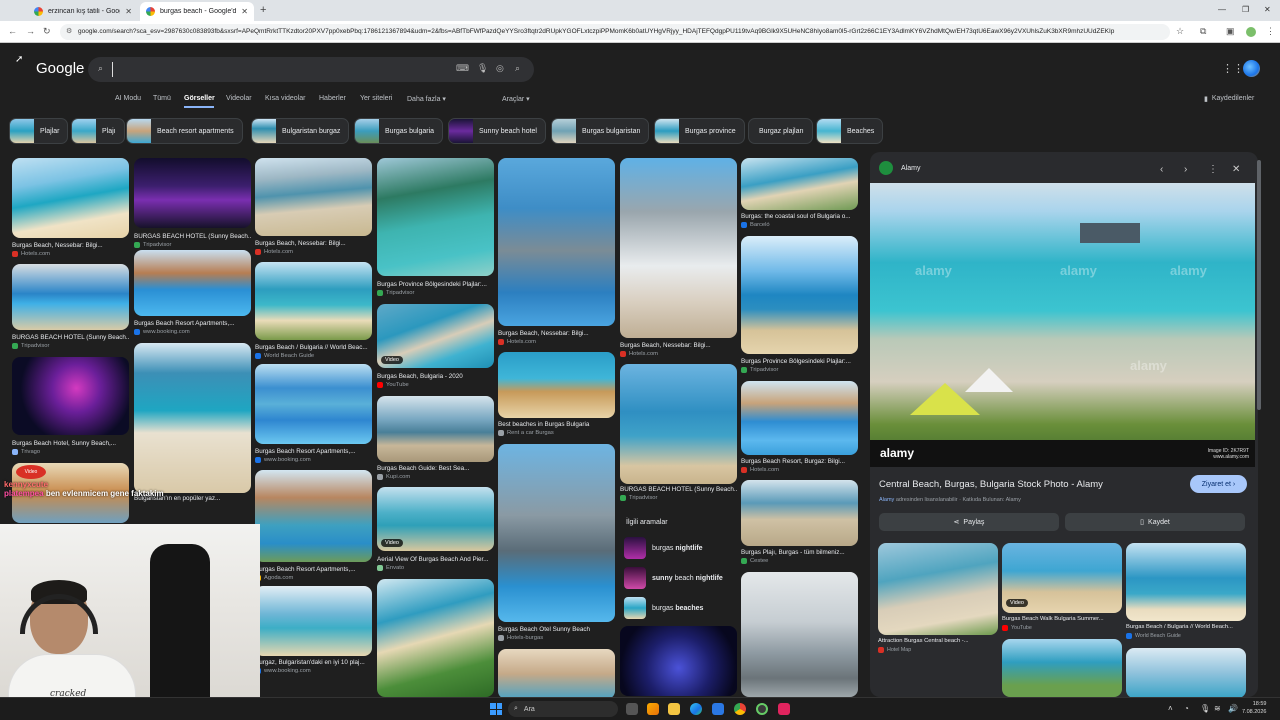 The image size is (1280, 720). What do you see at coordinates (563, 709) in the screenshot?
I see `taskbar-search: ⌕ Ara` at bounding box center [563, 709].